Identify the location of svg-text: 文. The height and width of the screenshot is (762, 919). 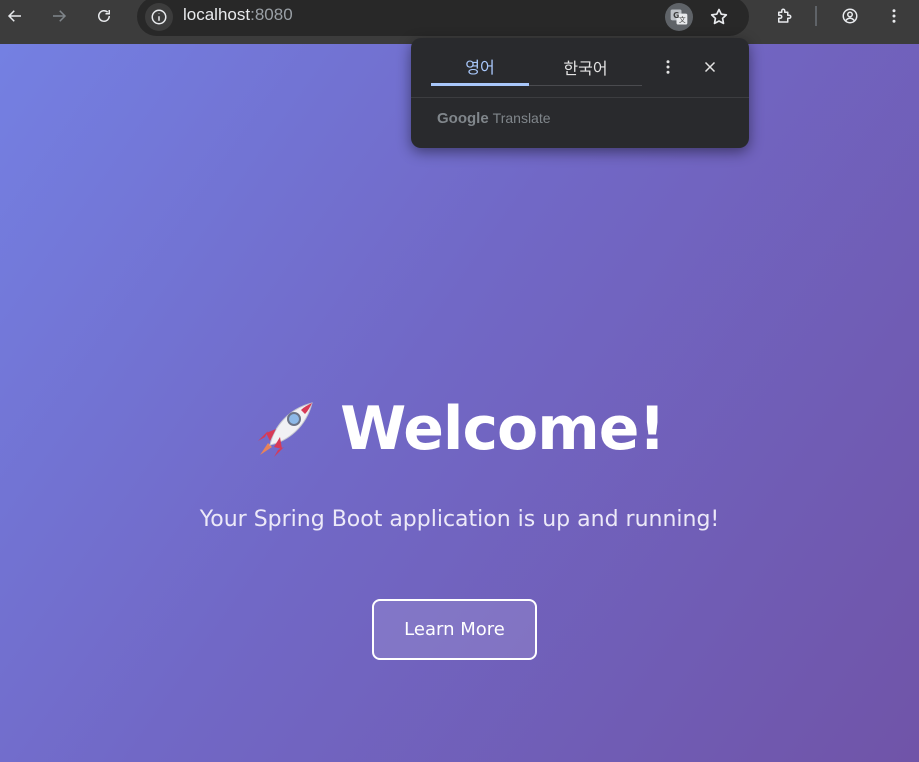
(682, 19).